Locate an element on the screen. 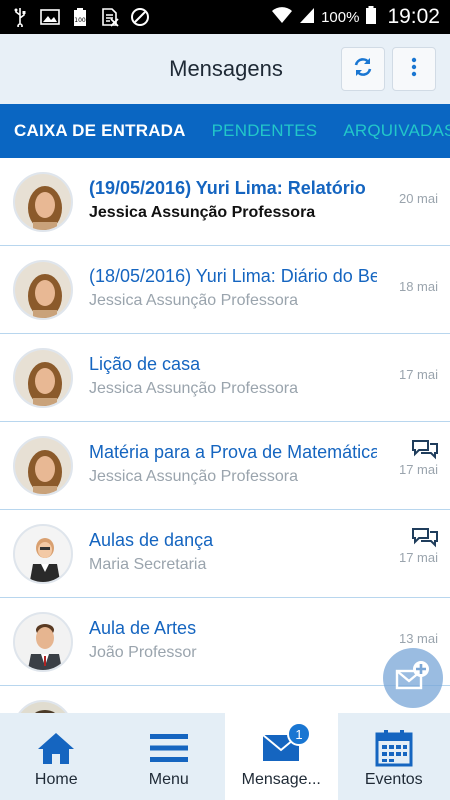 Image resolution: width=450 pixels, height=800 pixels. bottom-navigation: Home Menu 1 Mensage... Eventos is located at coordinates (225, 756).